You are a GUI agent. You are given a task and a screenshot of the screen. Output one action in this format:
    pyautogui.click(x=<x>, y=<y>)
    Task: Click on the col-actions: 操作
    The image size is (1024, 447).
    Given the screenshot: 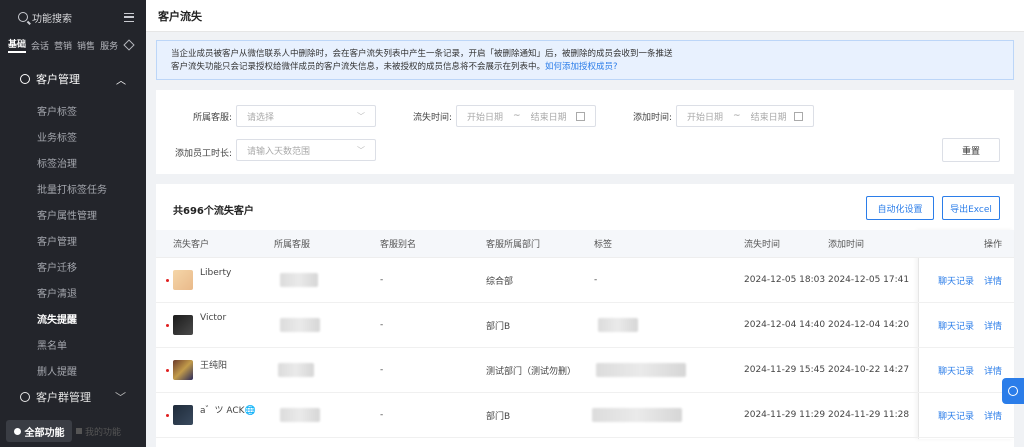 What is the action you would take?
    pyautogui.click(x=993, y=245)
    